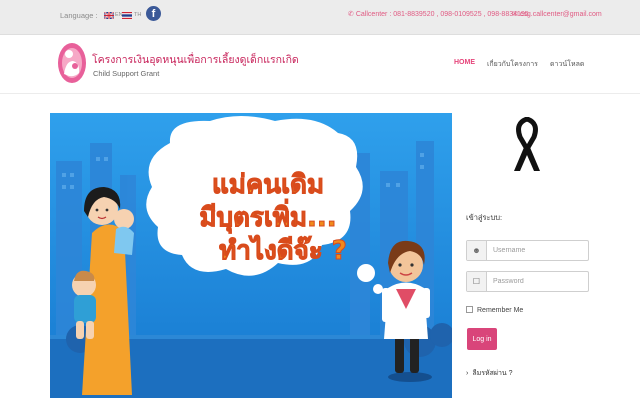 The width and height of the screenshot is (640, 400). What do you see at coordinates (351, 14) in the screenshot?
I see `phone-icon: ✆` at bounding box center [351, 14].